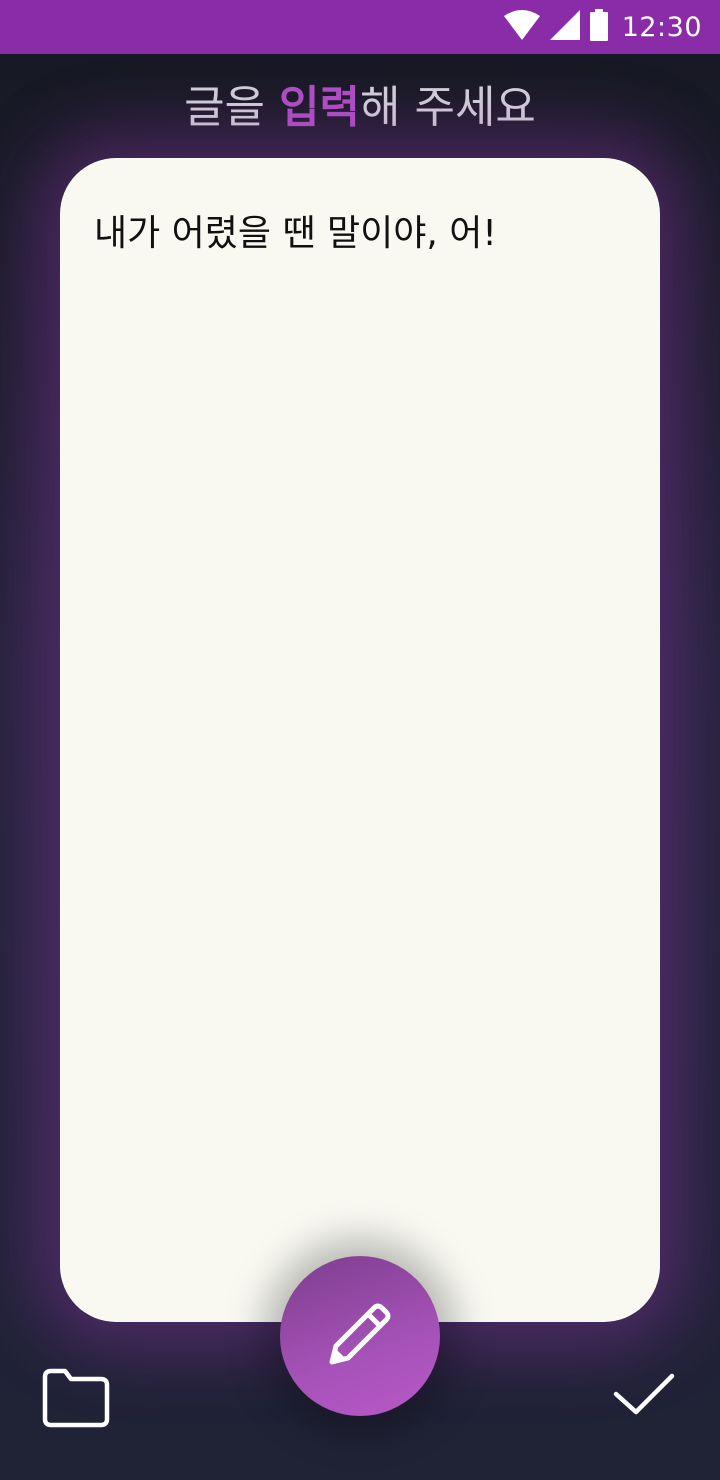 Image resolution: width=720 pixels, height=1480 pixels. I want to click on page-title: 글을 입력해 주세요, so click(360, 108).